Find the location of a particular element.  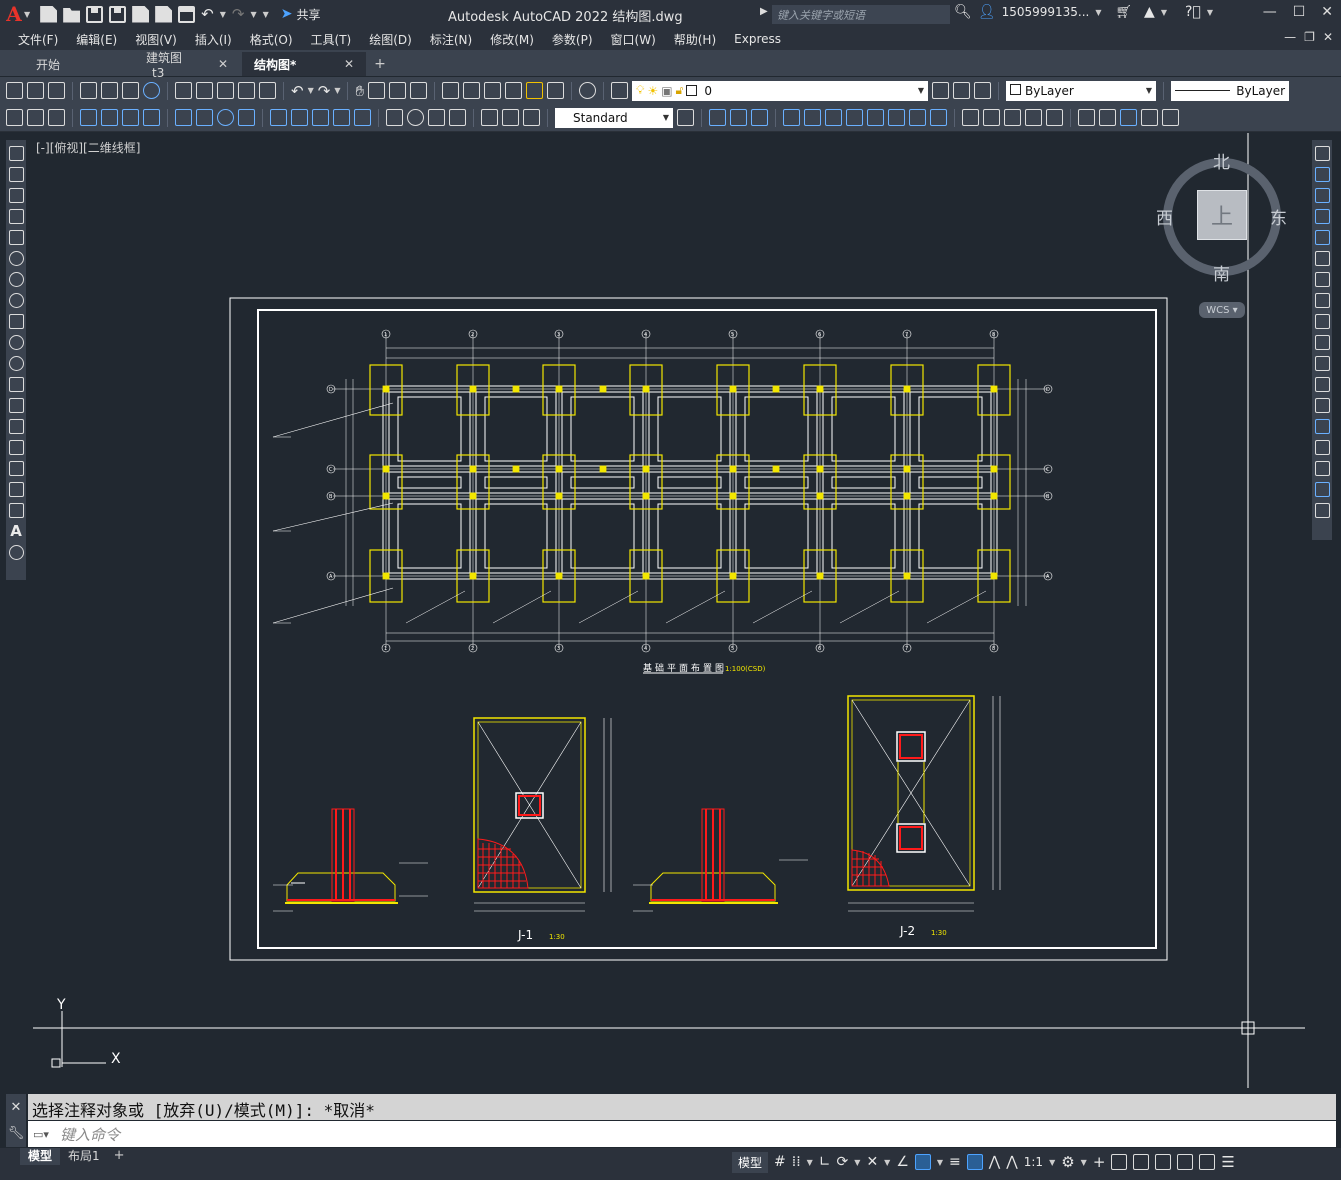

publish-icon is located at coordinates (141, 14).